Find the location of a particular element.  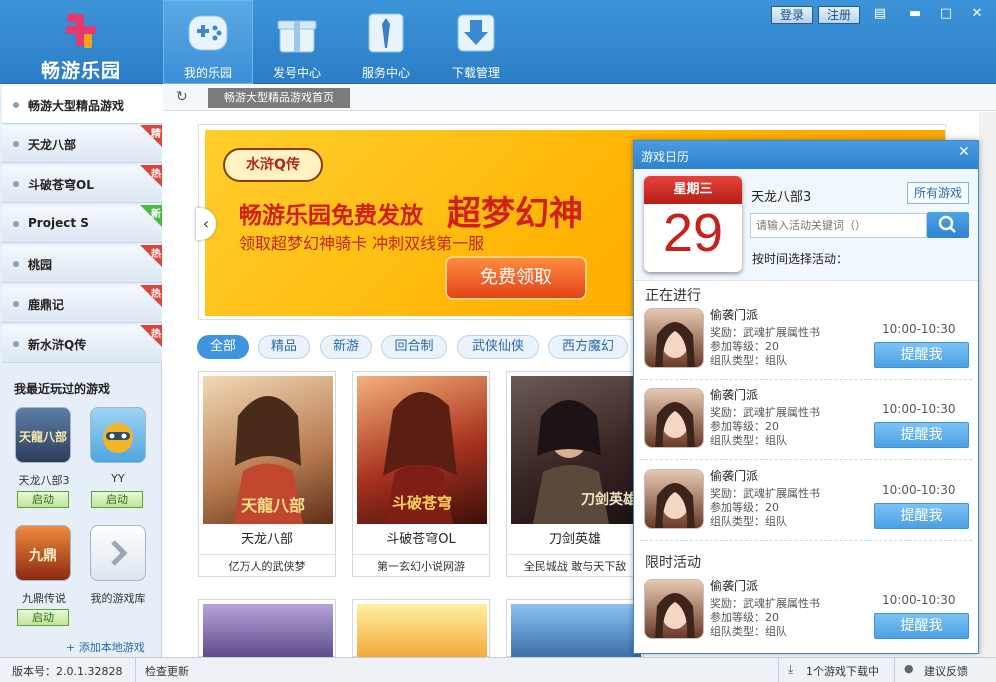

game-card-djyx: 刀剑英雄 刀剑英雄 全民城战 敢与天下敌 is located at coordinates (575, 474).